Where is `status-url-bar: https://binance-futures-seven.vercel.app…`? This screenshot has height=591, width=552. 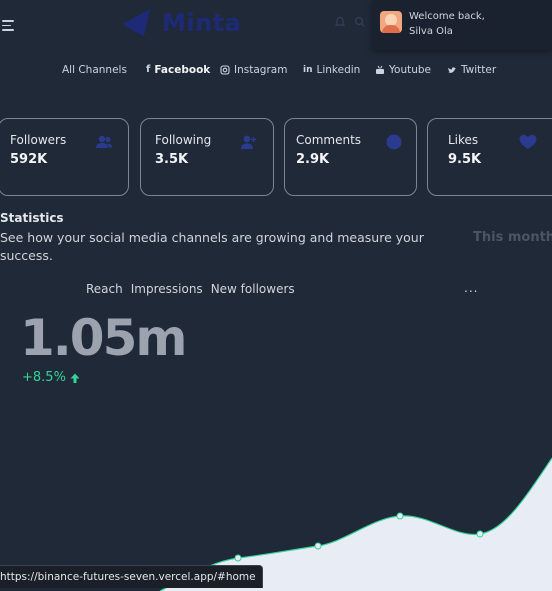
status-url-bar: https://binance-futures-seven.vercel.app… is located at coordinates (131, 576).